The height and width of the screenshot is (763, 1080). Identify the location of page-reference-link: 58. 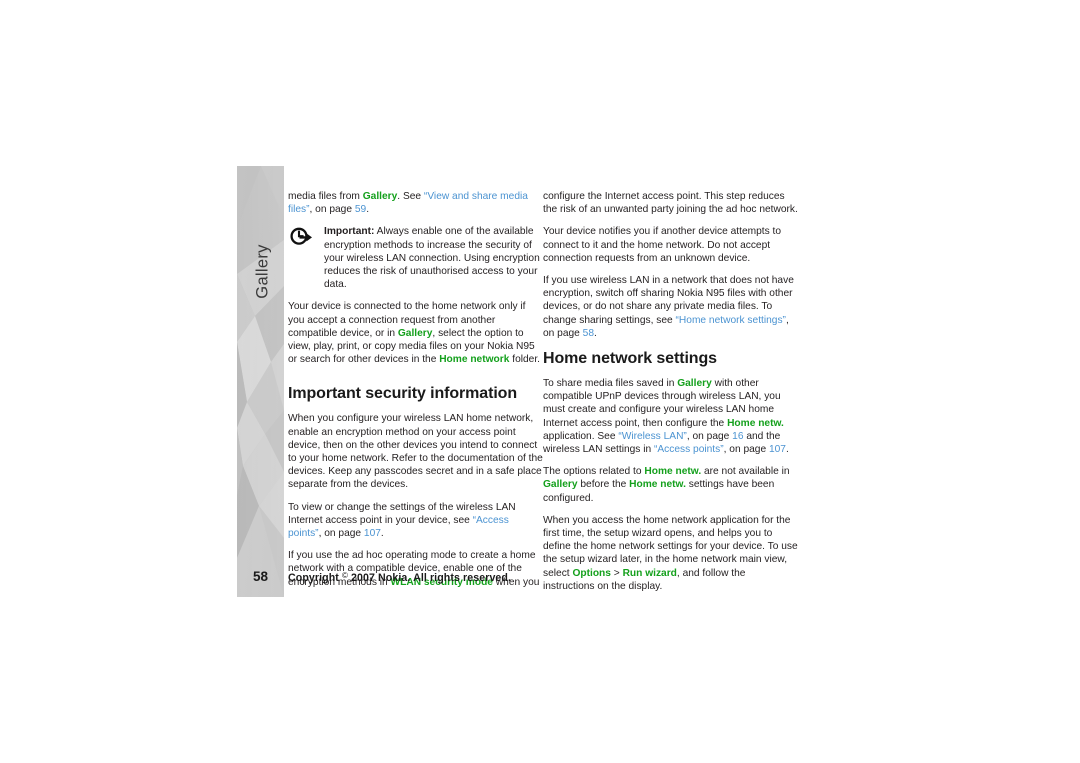
(588, 333).